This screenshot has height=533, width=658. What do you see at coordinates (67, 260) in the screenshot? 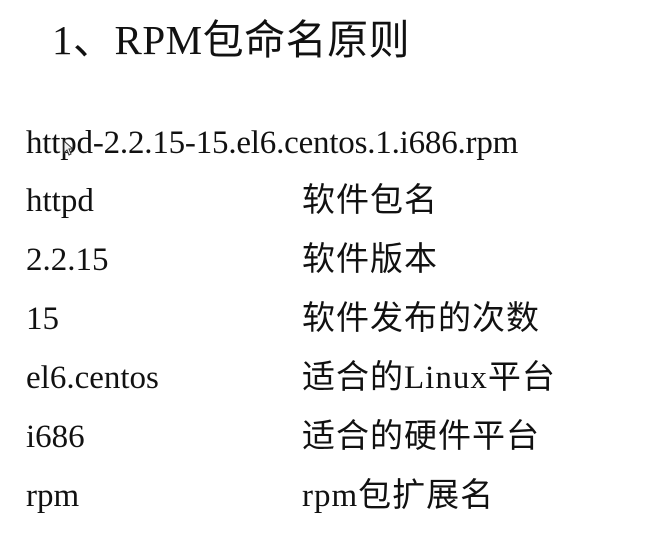
I see `row-term: 2.2.15` at bounding box center [67, 260].